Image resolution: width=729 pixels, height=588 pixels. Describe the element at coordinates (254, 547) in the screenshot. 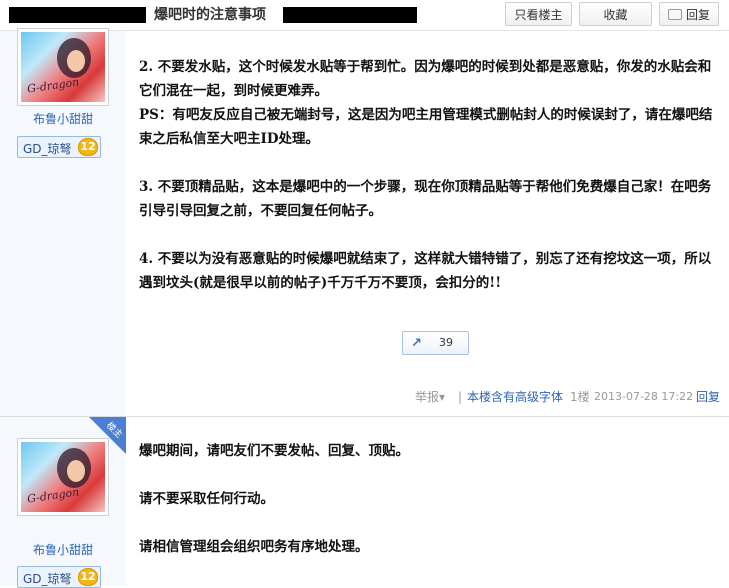

I see `post-paragraph: 请相信管理组会组织吧务有序地处理。` at that location.